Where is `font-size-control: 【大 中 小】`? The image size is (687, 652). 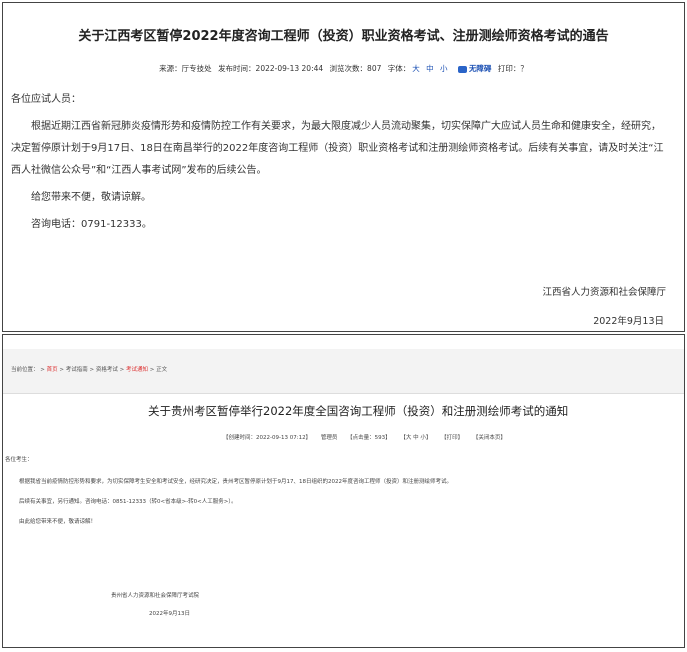
font-size-control: 【大 中 小】 is located at coordinates (415, 438).